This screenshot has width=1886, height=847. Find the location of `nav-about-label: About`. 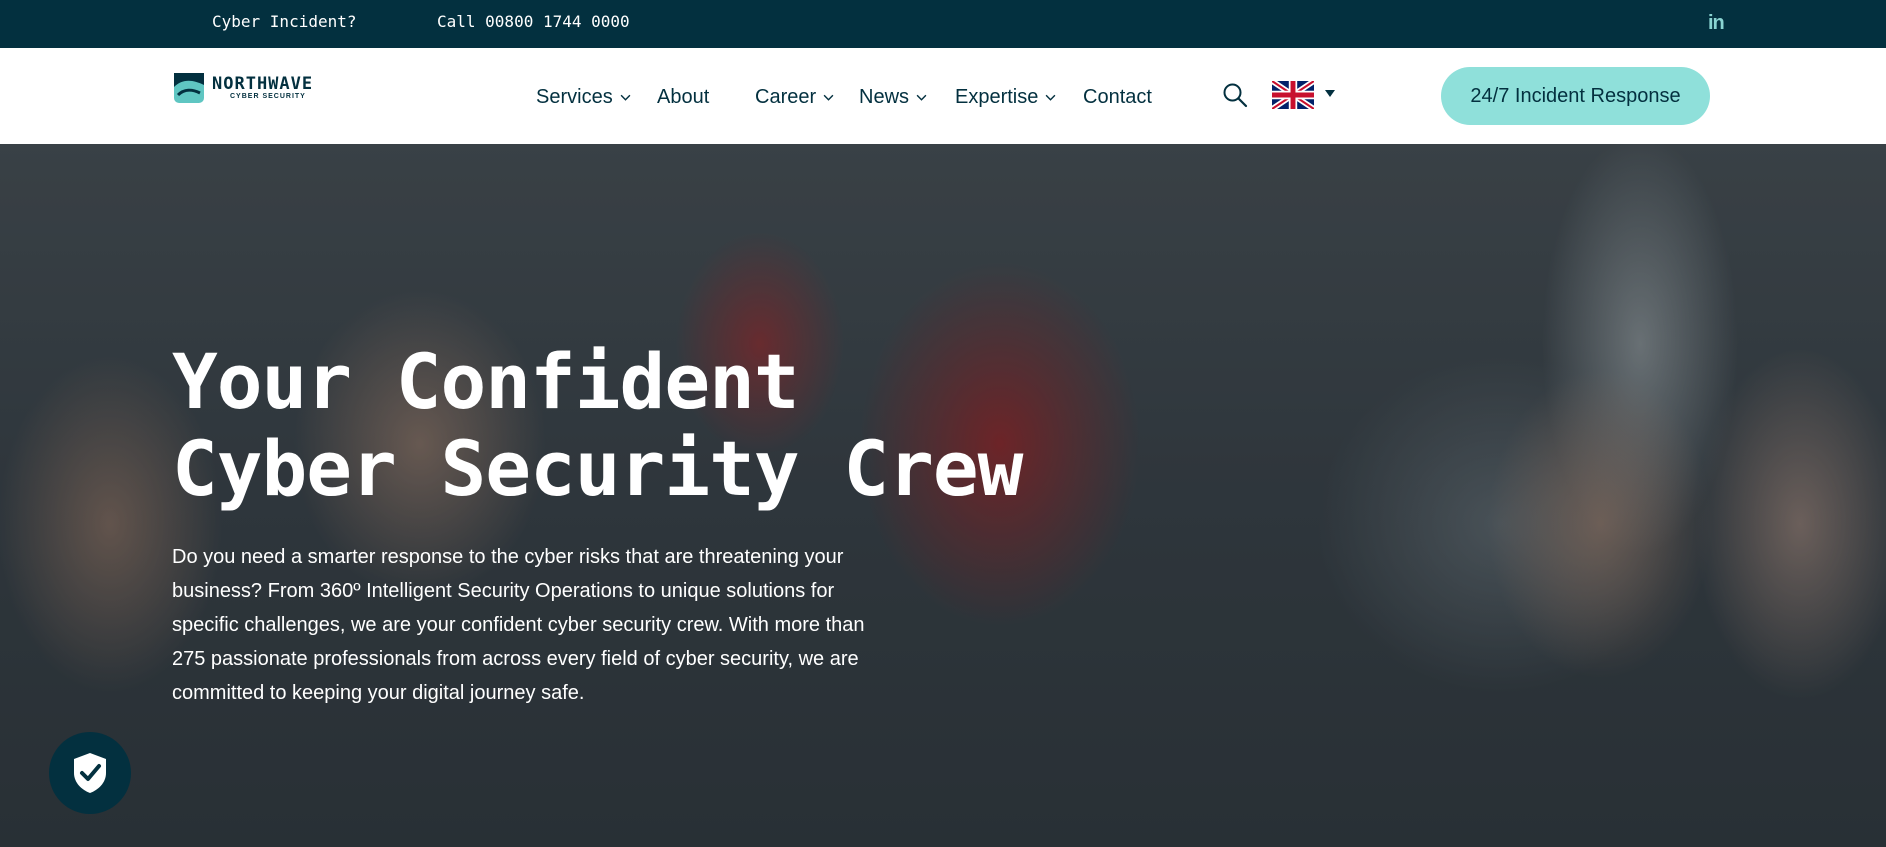

nav-about-label: About is located at coordinates (683, 96).